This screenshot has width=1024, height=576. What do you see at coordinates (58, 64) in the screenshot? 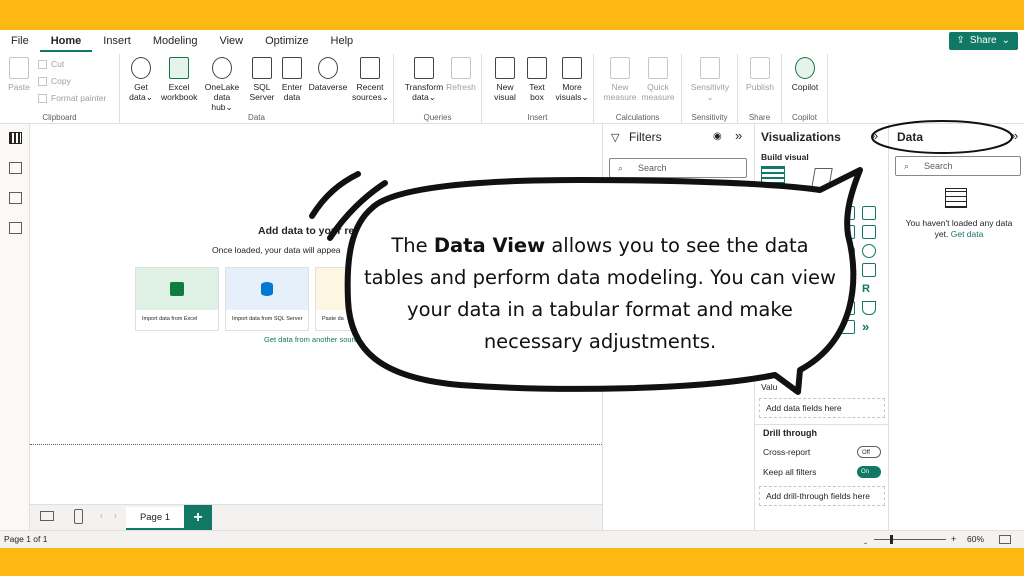
I see `cut-label: Cut` at bounding box center [58, 64].